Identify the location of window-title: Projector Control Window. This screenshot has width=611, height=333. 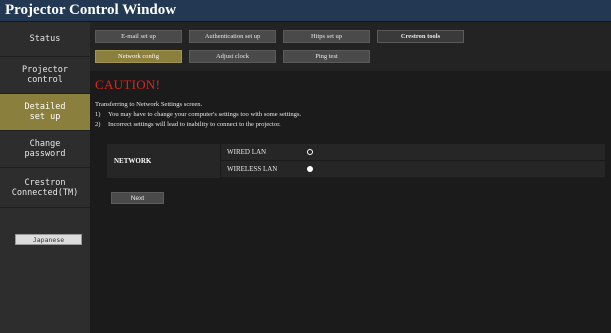
(91, 10).